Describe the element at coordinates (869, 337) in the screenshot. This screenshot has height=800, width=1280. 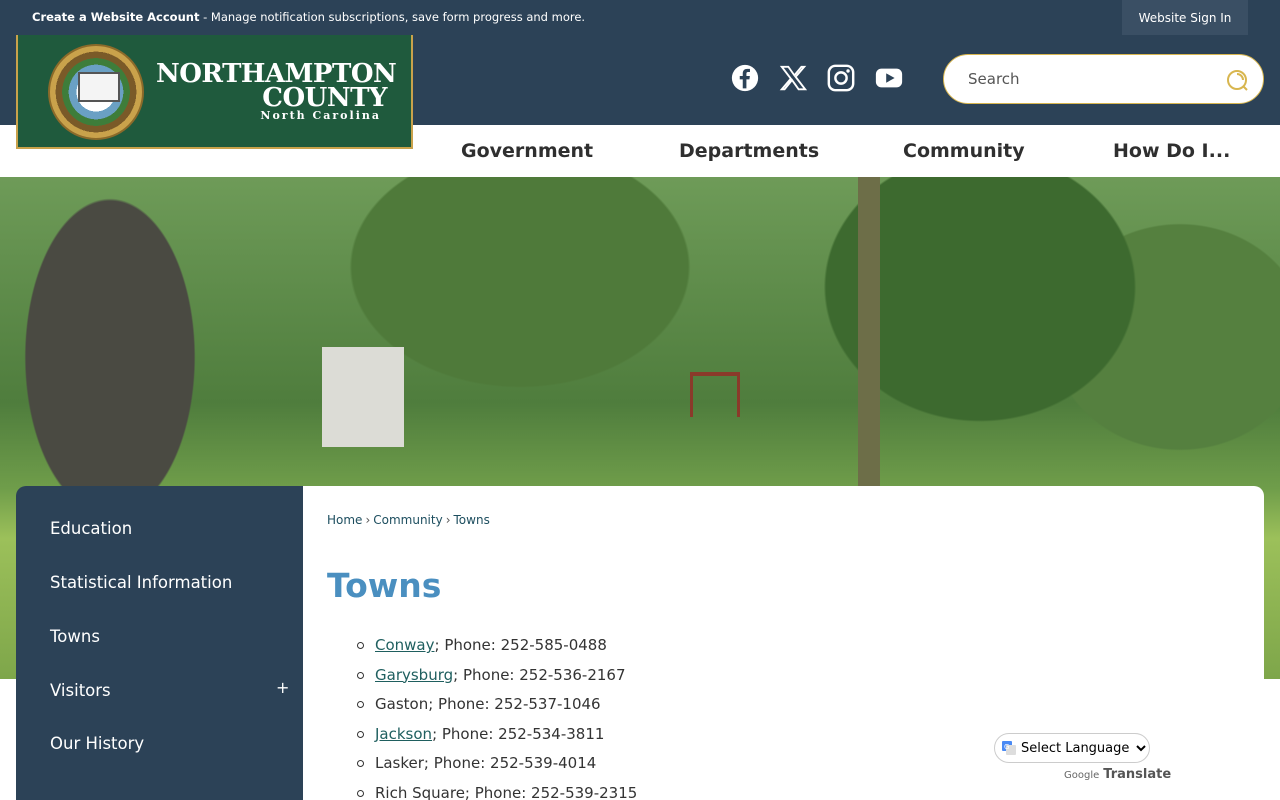
I see `hero-tree-trunk` at that location.